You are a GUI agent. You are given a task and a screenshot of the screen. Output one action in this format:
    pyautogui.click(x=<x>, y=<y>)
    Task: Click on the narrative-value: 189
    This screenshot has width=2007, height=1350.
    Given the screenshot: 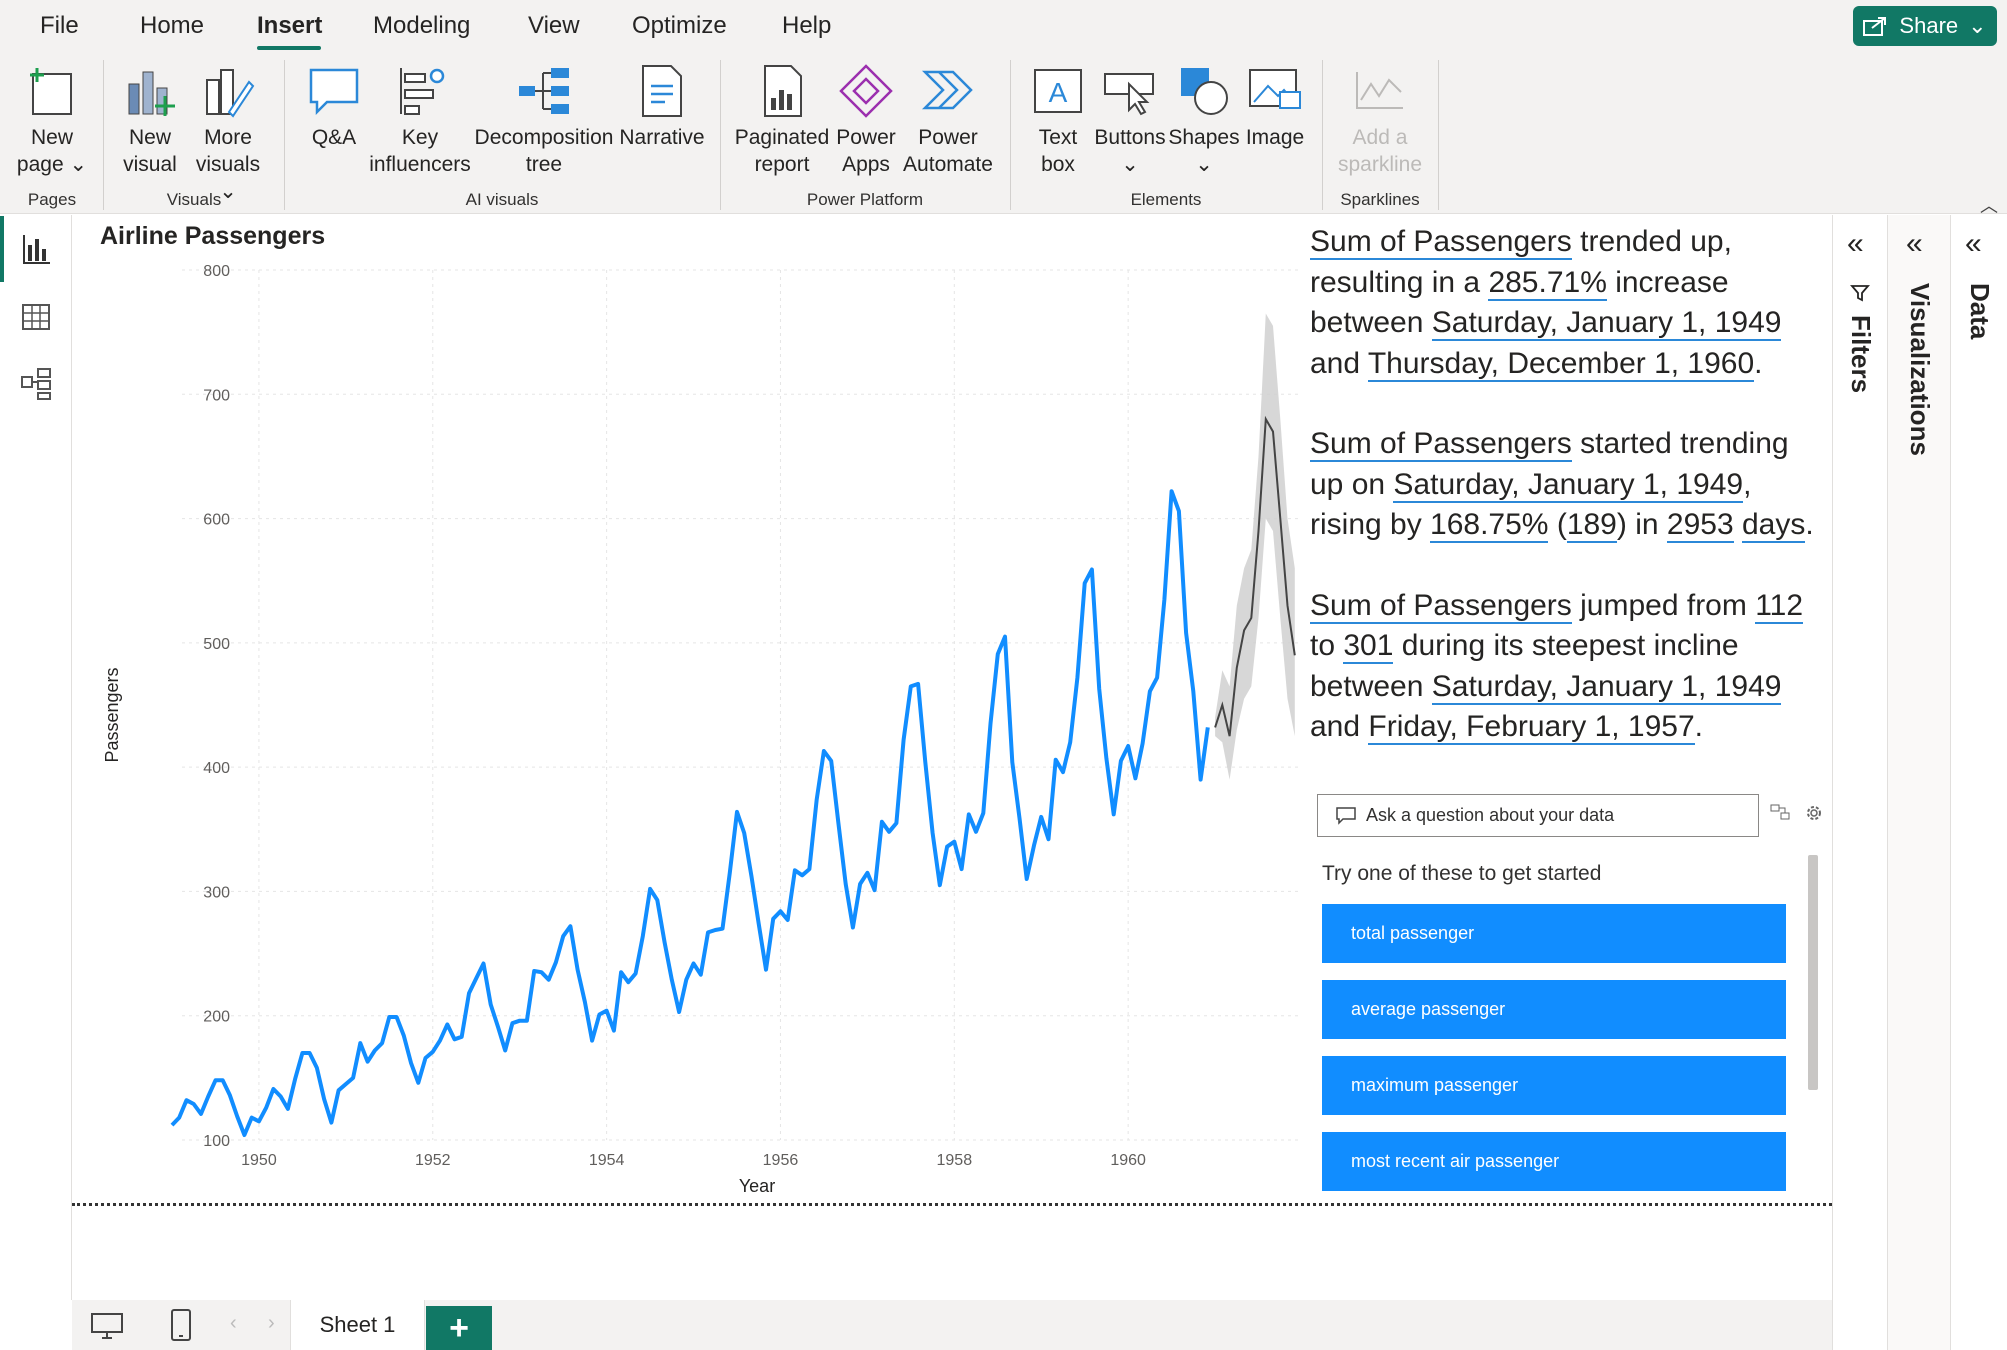 What is the action you would take?
    pyautogui.click(x=1591, y=525)
    